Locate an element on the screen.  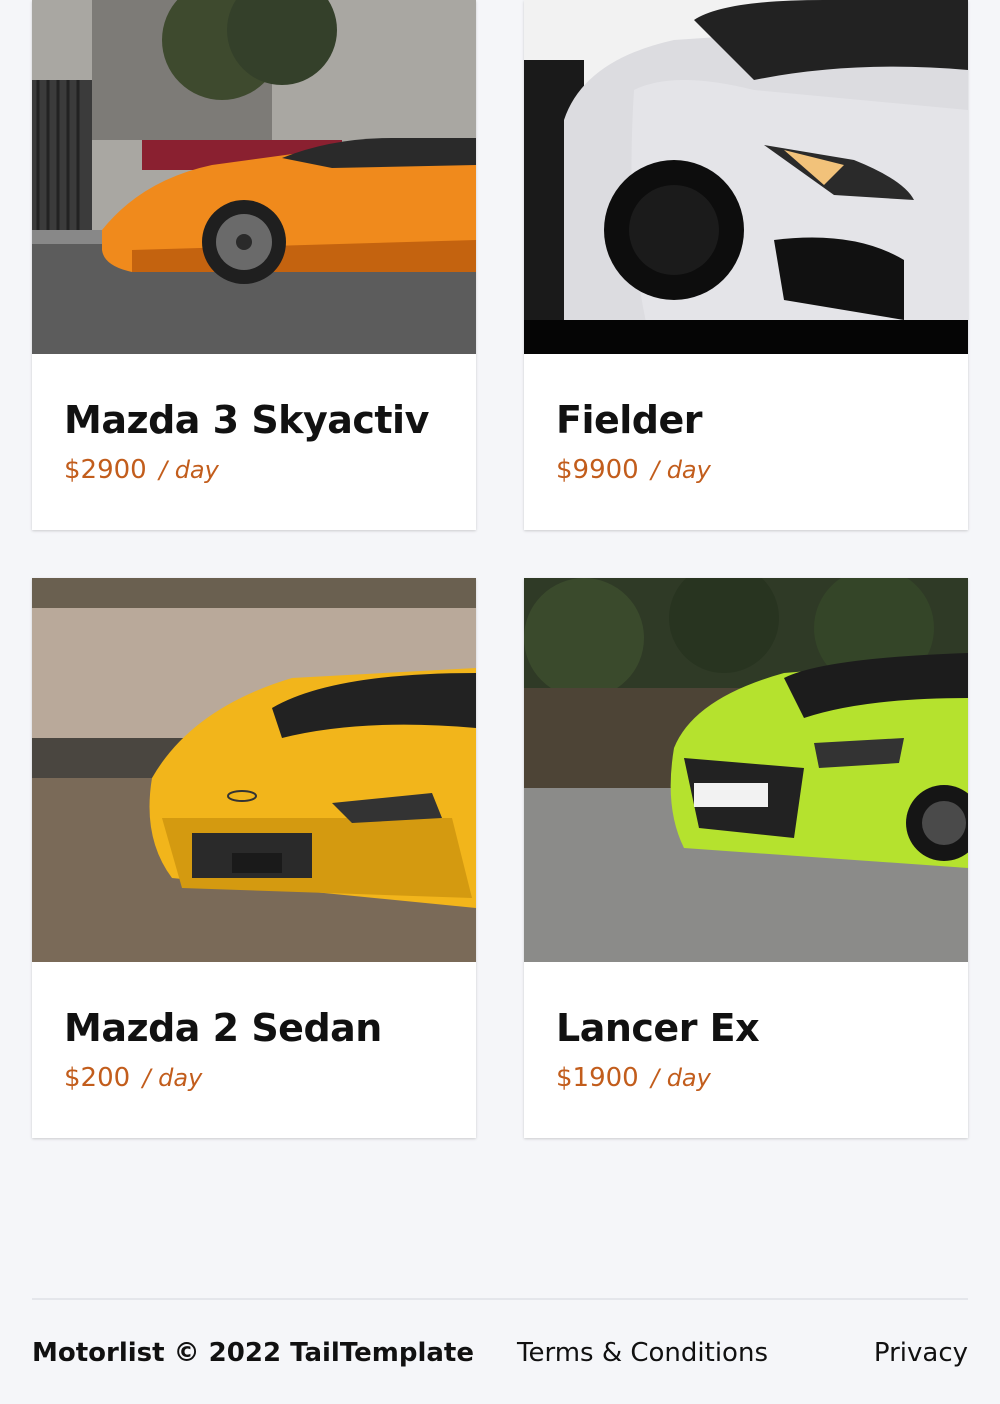
price: $200 is located at coordinates (97, 1078).